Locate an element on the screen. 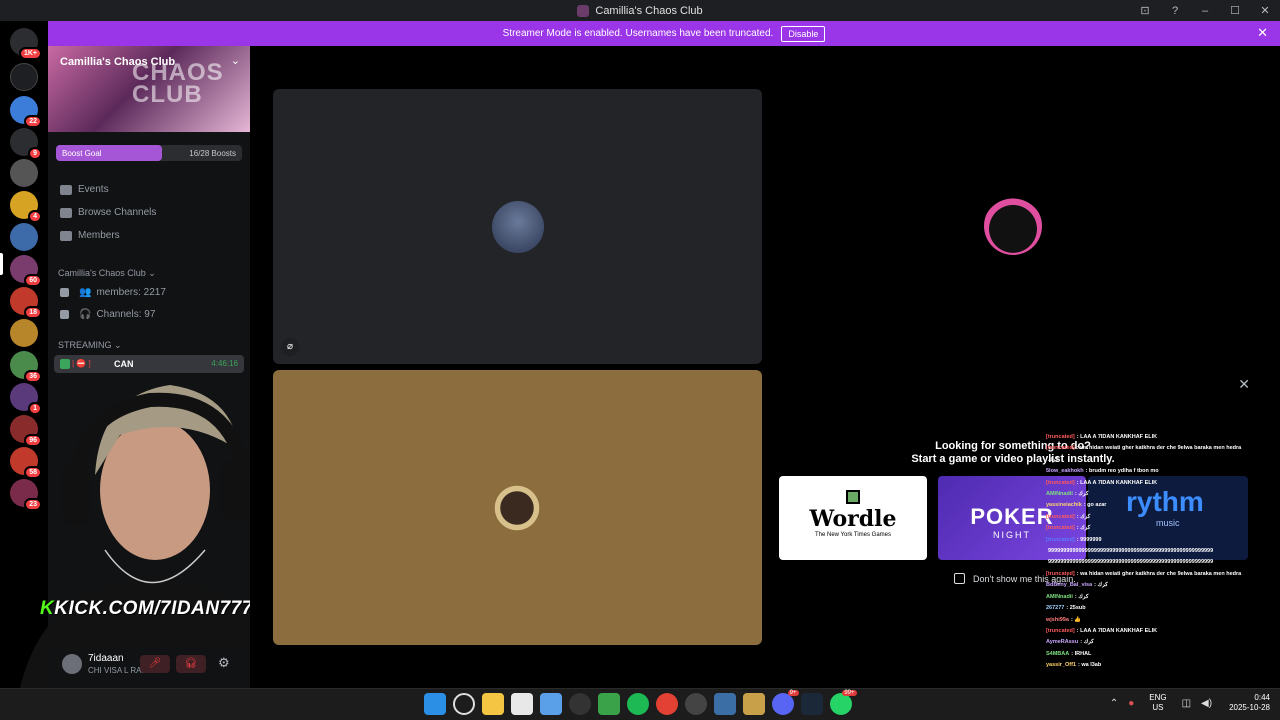 This screenshot has width=1280, height=720. disable-streamer-mode-button: Disable is located at coordinates (803, 33).